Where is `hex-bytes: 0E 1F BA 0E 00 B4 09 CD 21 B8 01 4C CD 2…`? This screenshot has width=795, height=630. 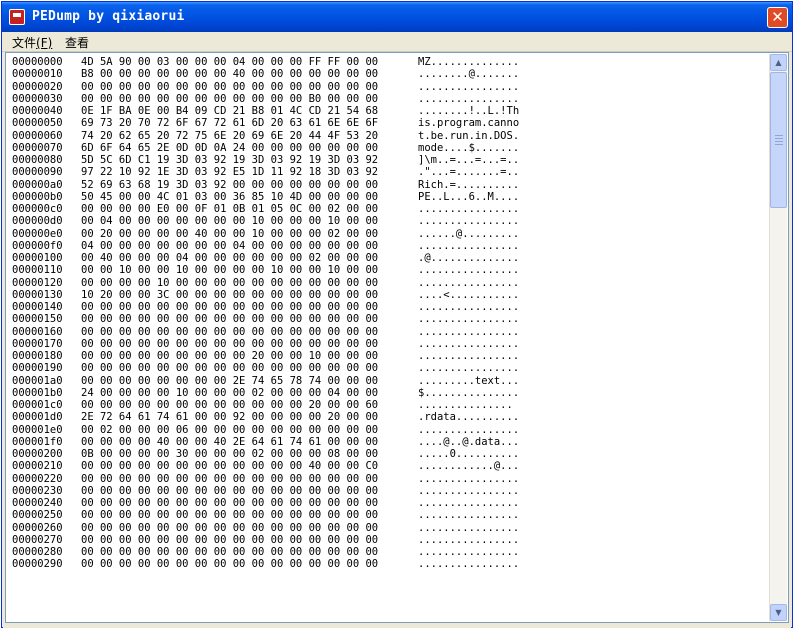
hex-bytes: 0E 1F BA 0E 00 B4 09 CD 21 B8 01 4C CD 2… is located at coordinates (230, 111).